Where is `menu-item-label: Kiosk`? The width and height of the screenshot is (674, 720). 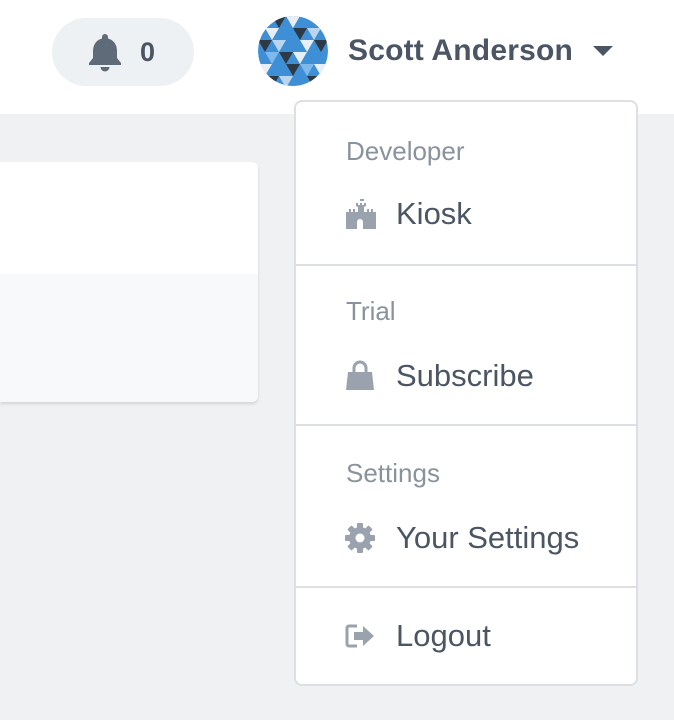 menu-item-label: Kiosk is located at coordinates (434, 213).